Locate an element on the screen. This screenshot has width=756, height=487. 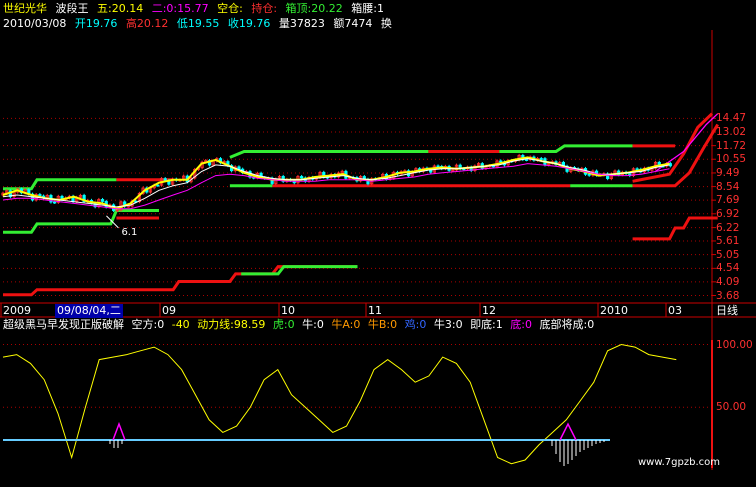
period-button: 日线 is located at coordinates (727, 311).